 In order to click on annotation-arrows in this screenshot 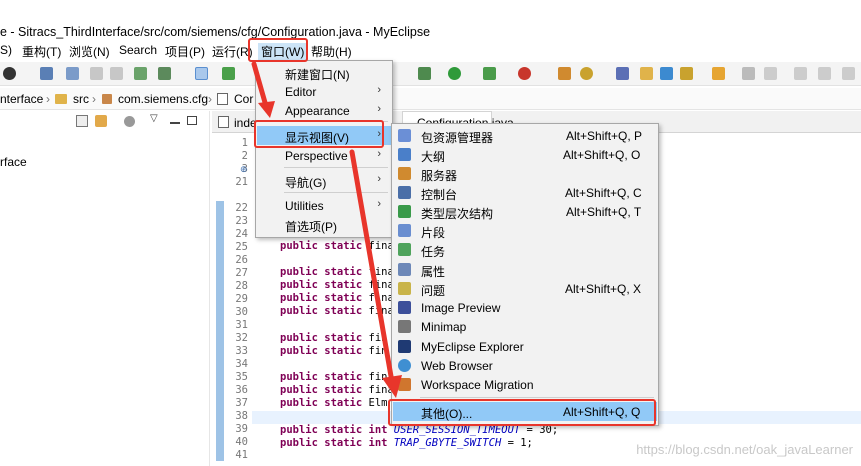, I will do `click(326, 229)`.